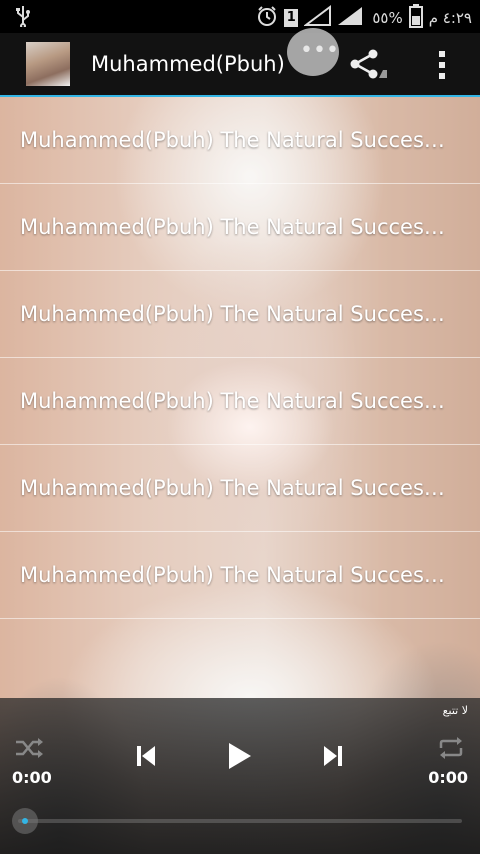 The image size is (480, 854). Describe the element at coordinates (368, 66) in the screenshot. I see `share-icon` at that location.